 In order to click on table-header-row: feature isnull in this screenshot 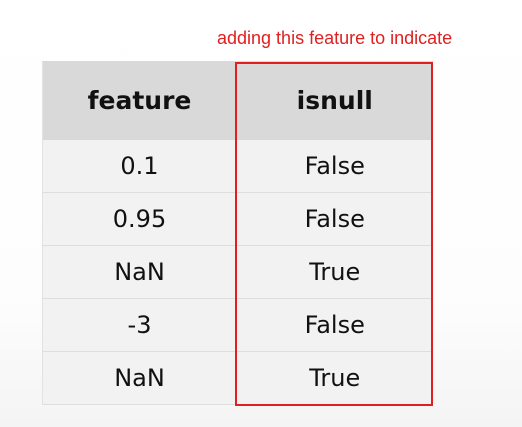, I will do `click(237, 100)`.